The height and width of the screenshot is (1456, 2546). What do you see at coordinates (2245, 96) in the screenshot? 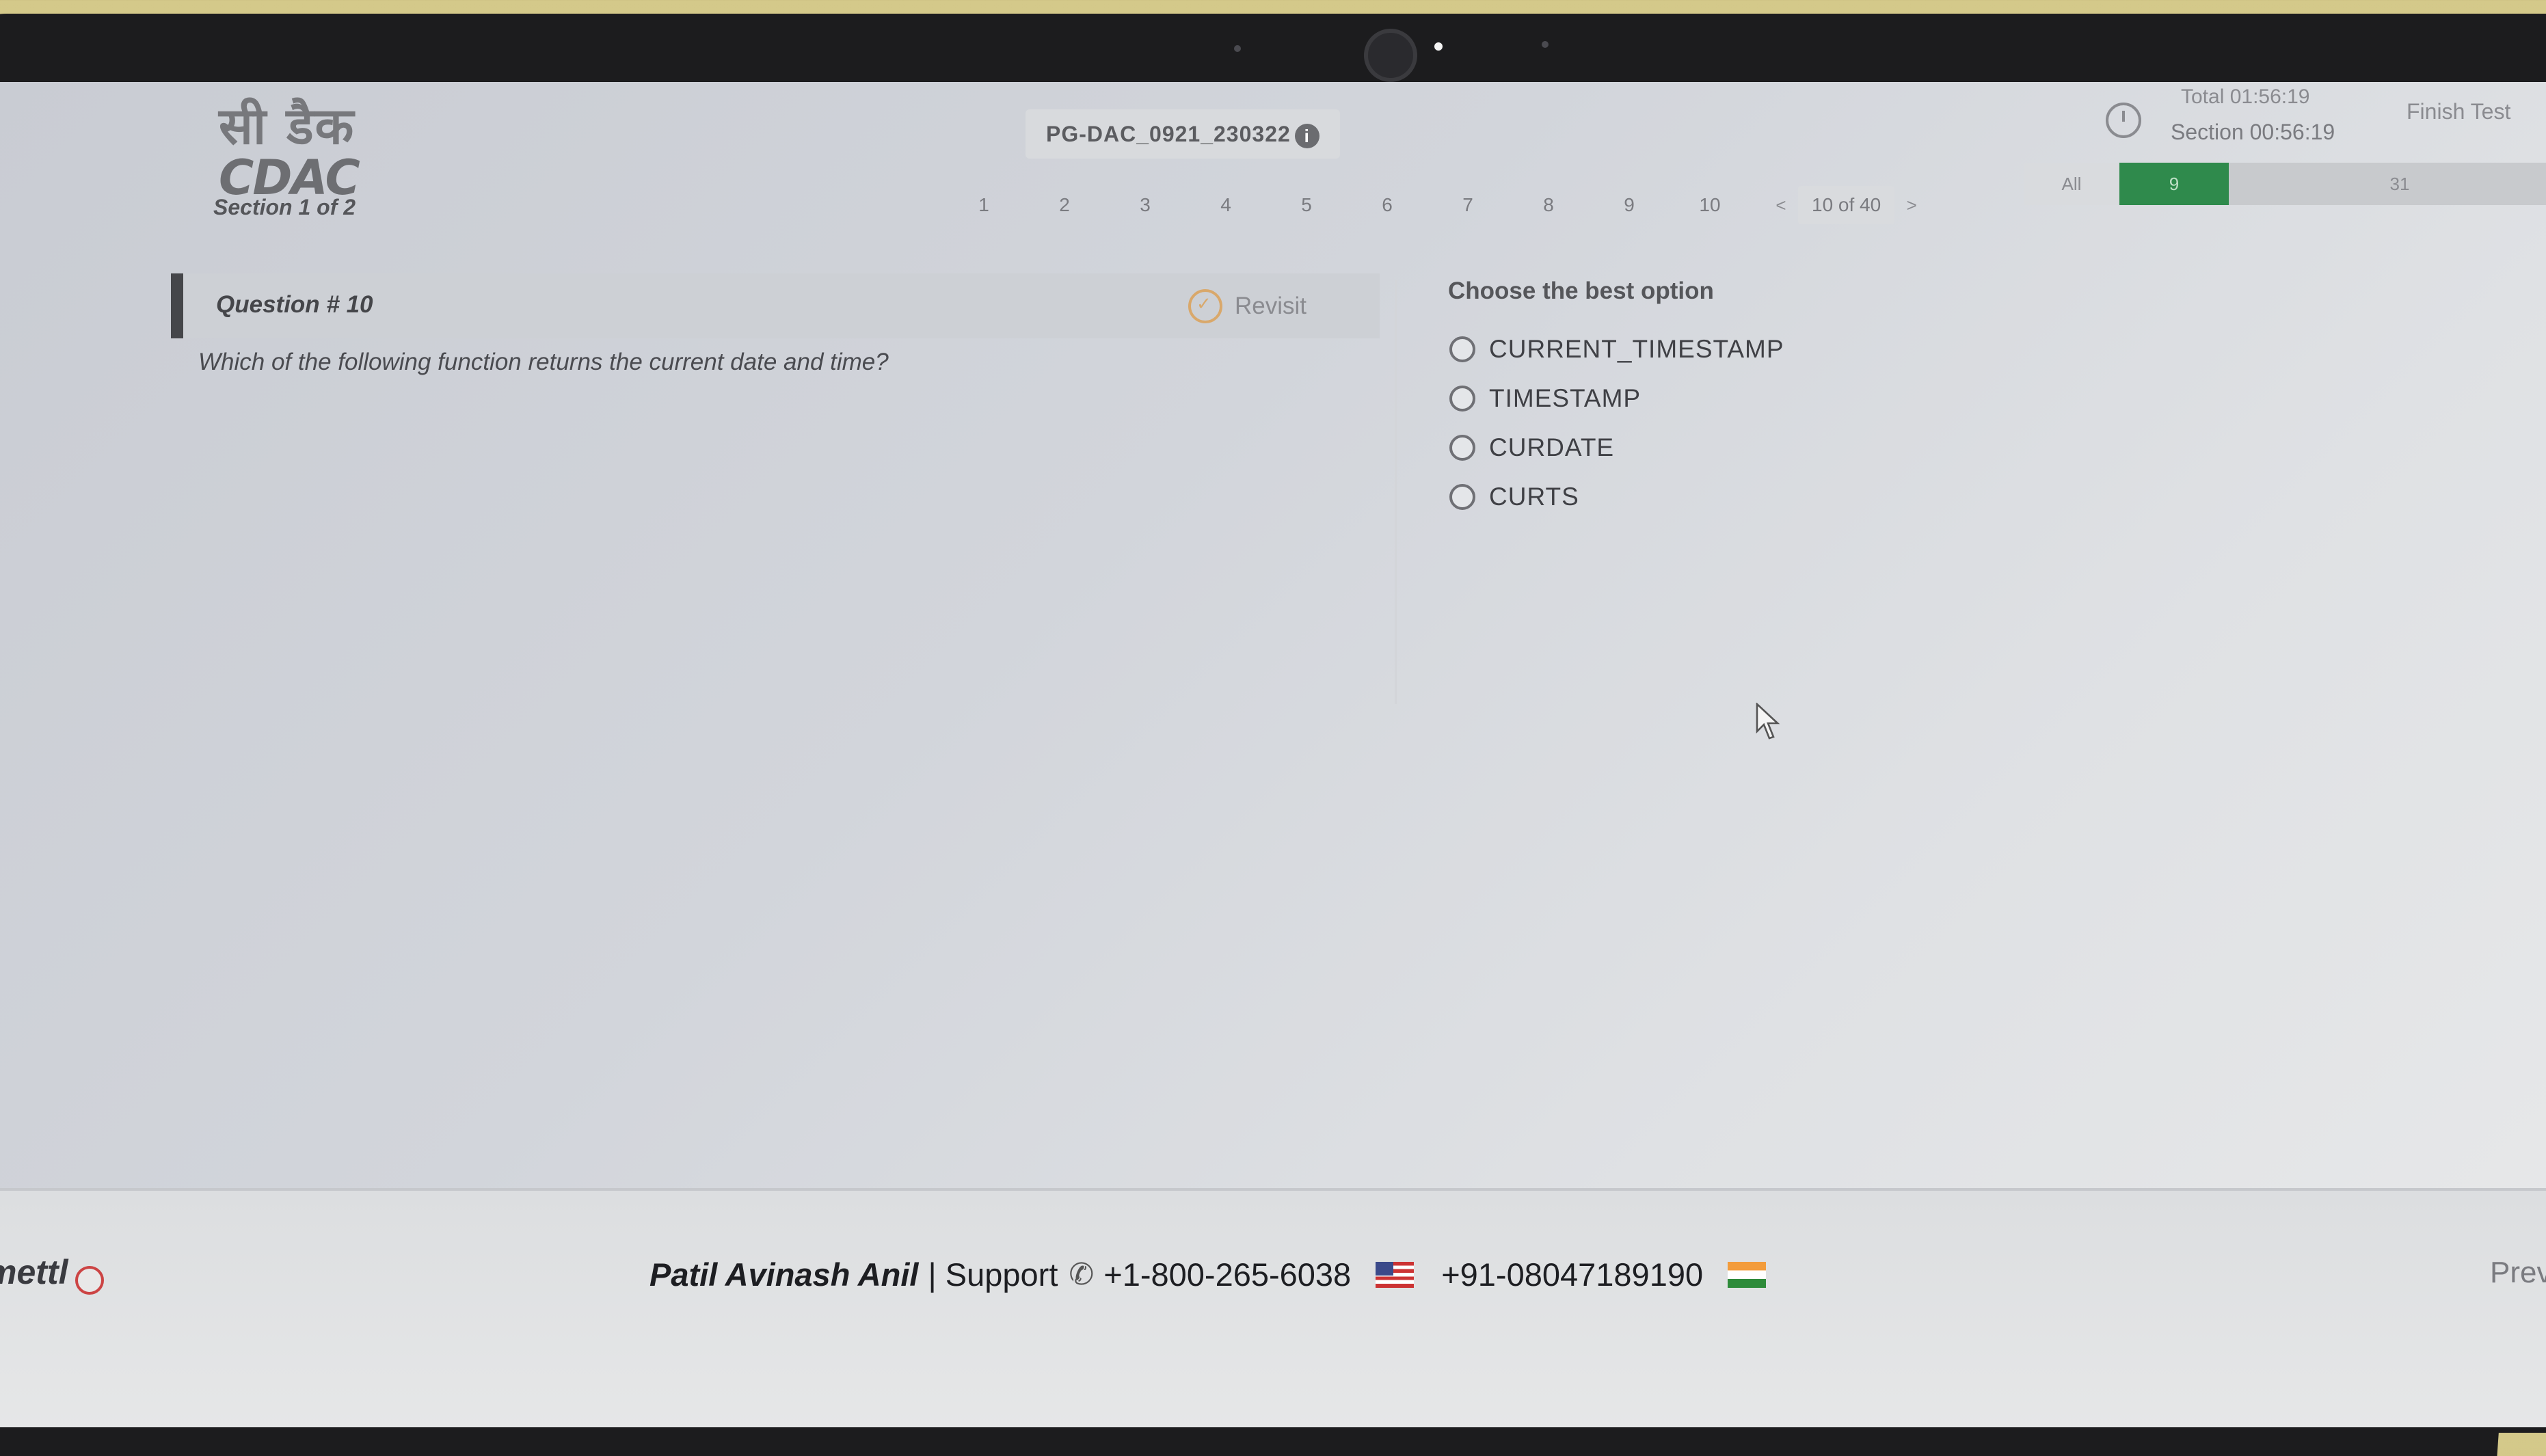
I see `timer-total: Total 01:56:19` at bounding box center [2245, 96].